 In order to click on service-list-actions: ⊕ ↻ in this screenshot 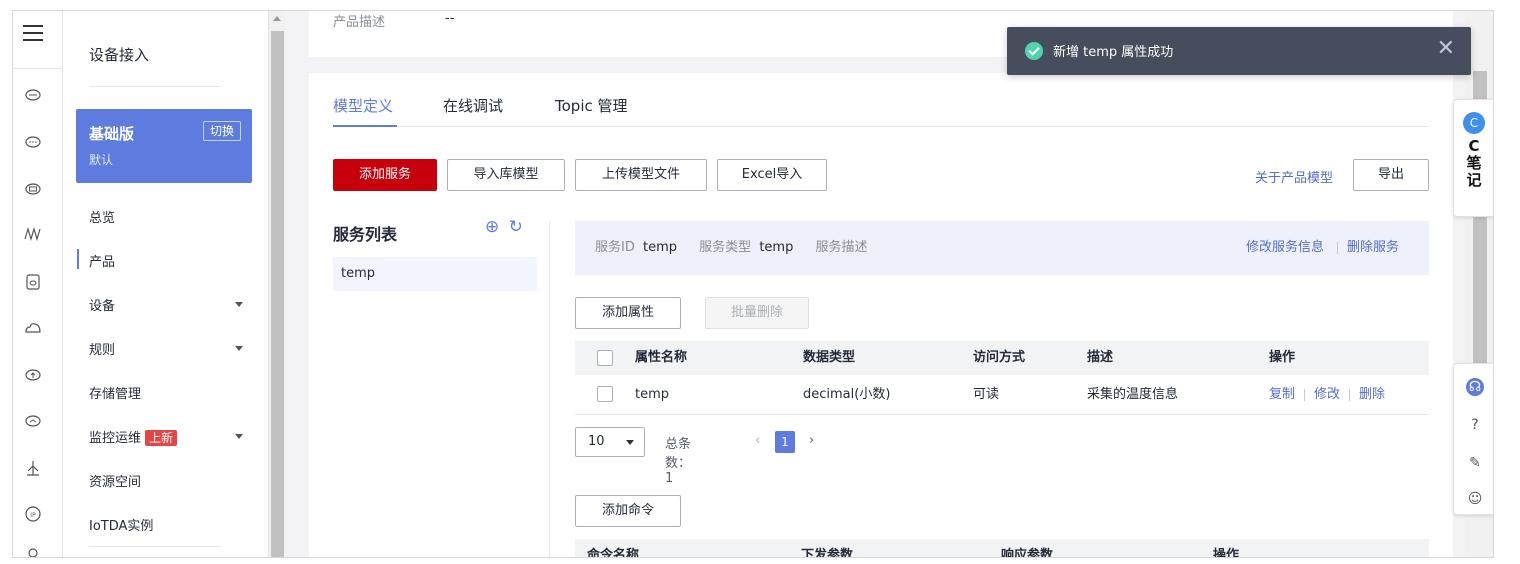, I will do `click(504, 227)`.